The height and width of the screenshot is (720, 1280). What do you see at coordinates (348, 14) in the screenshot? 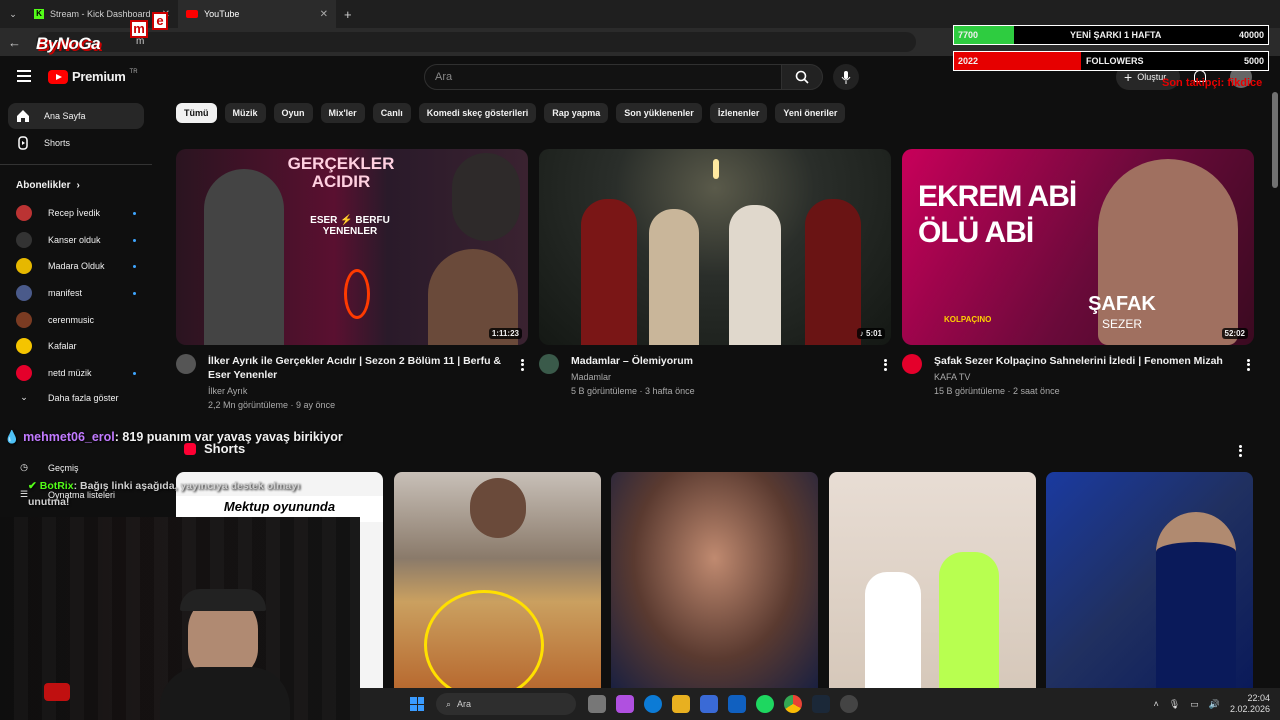
I see `new-tab-button: +` at bounding box center [348, 14].